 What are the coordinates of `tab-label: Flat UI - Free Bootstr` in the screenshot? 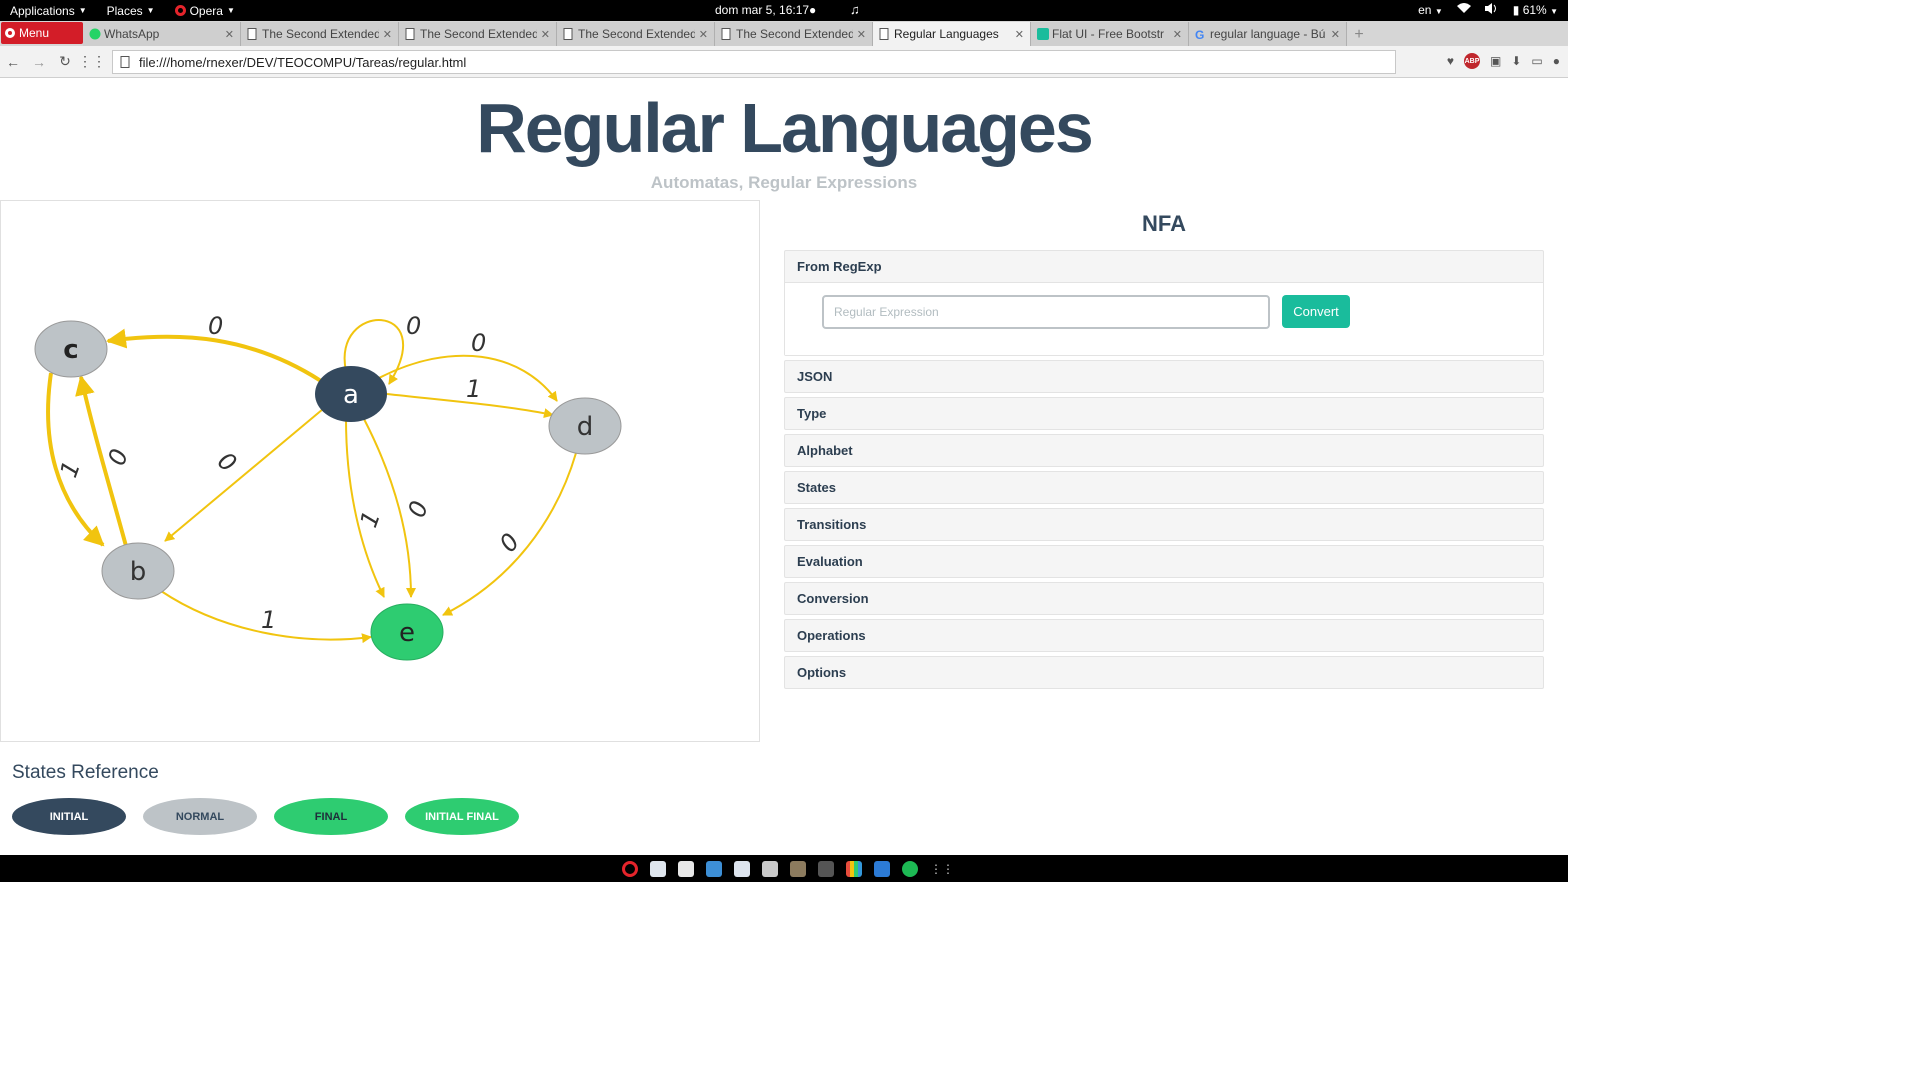 It's located at (1108, 34).